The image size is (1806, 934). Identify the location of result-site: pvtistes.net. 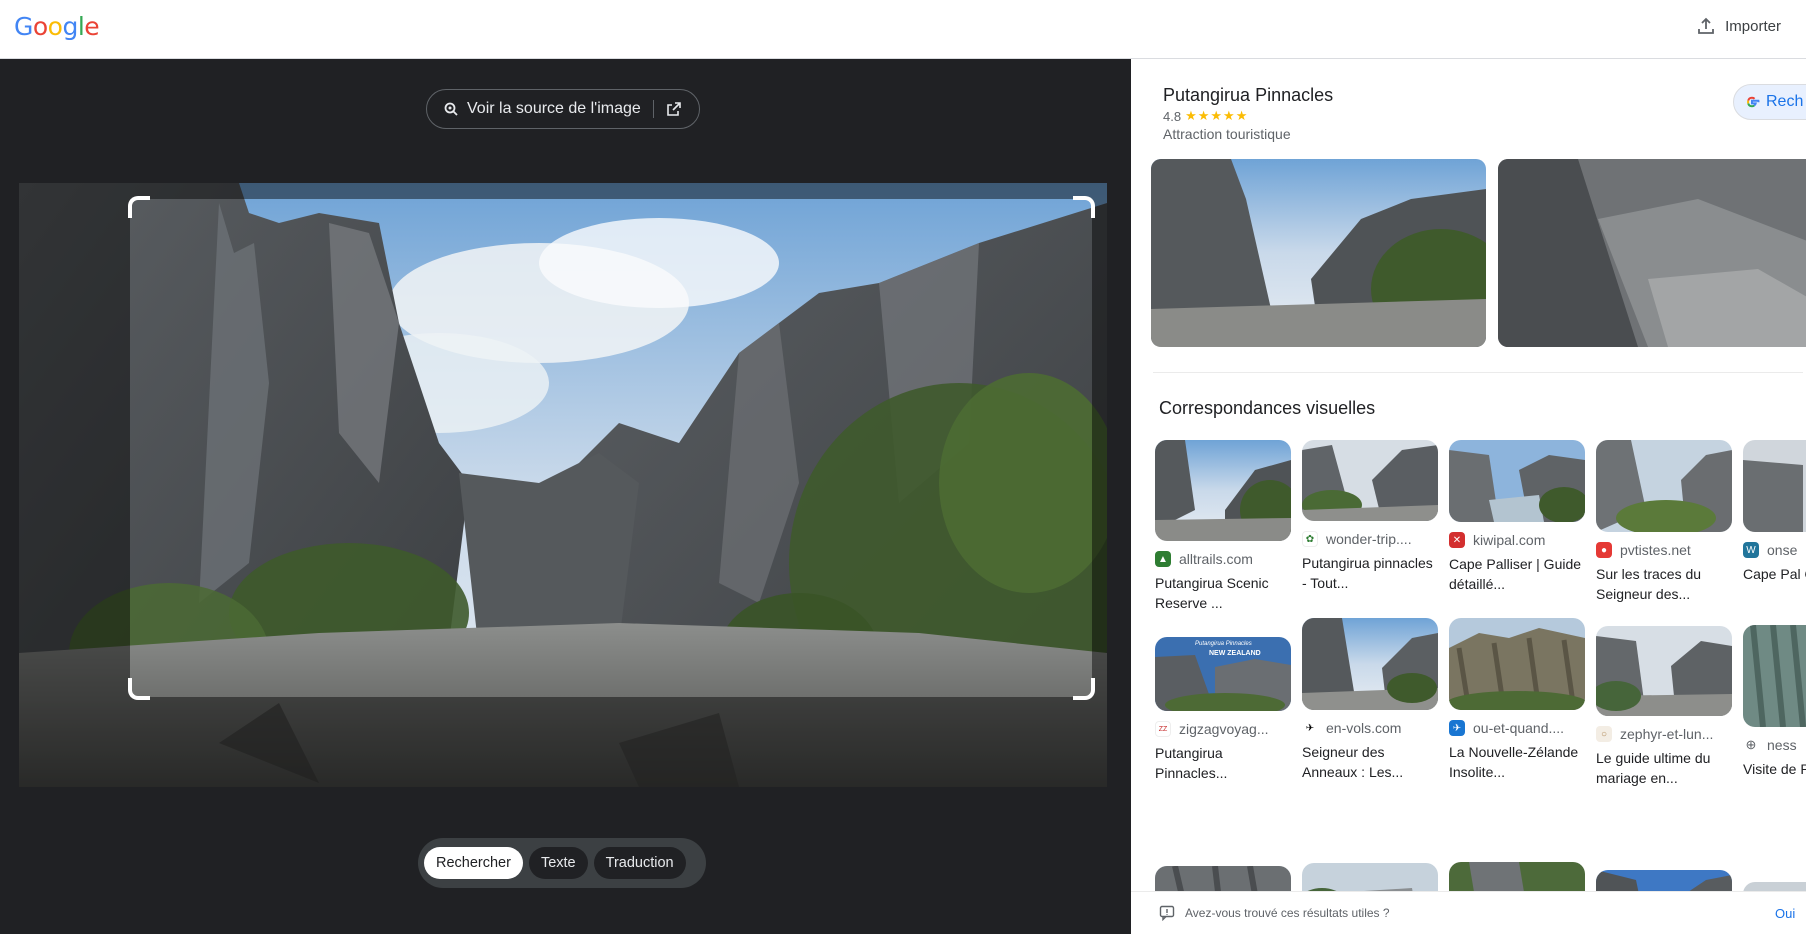
(1655, 550).